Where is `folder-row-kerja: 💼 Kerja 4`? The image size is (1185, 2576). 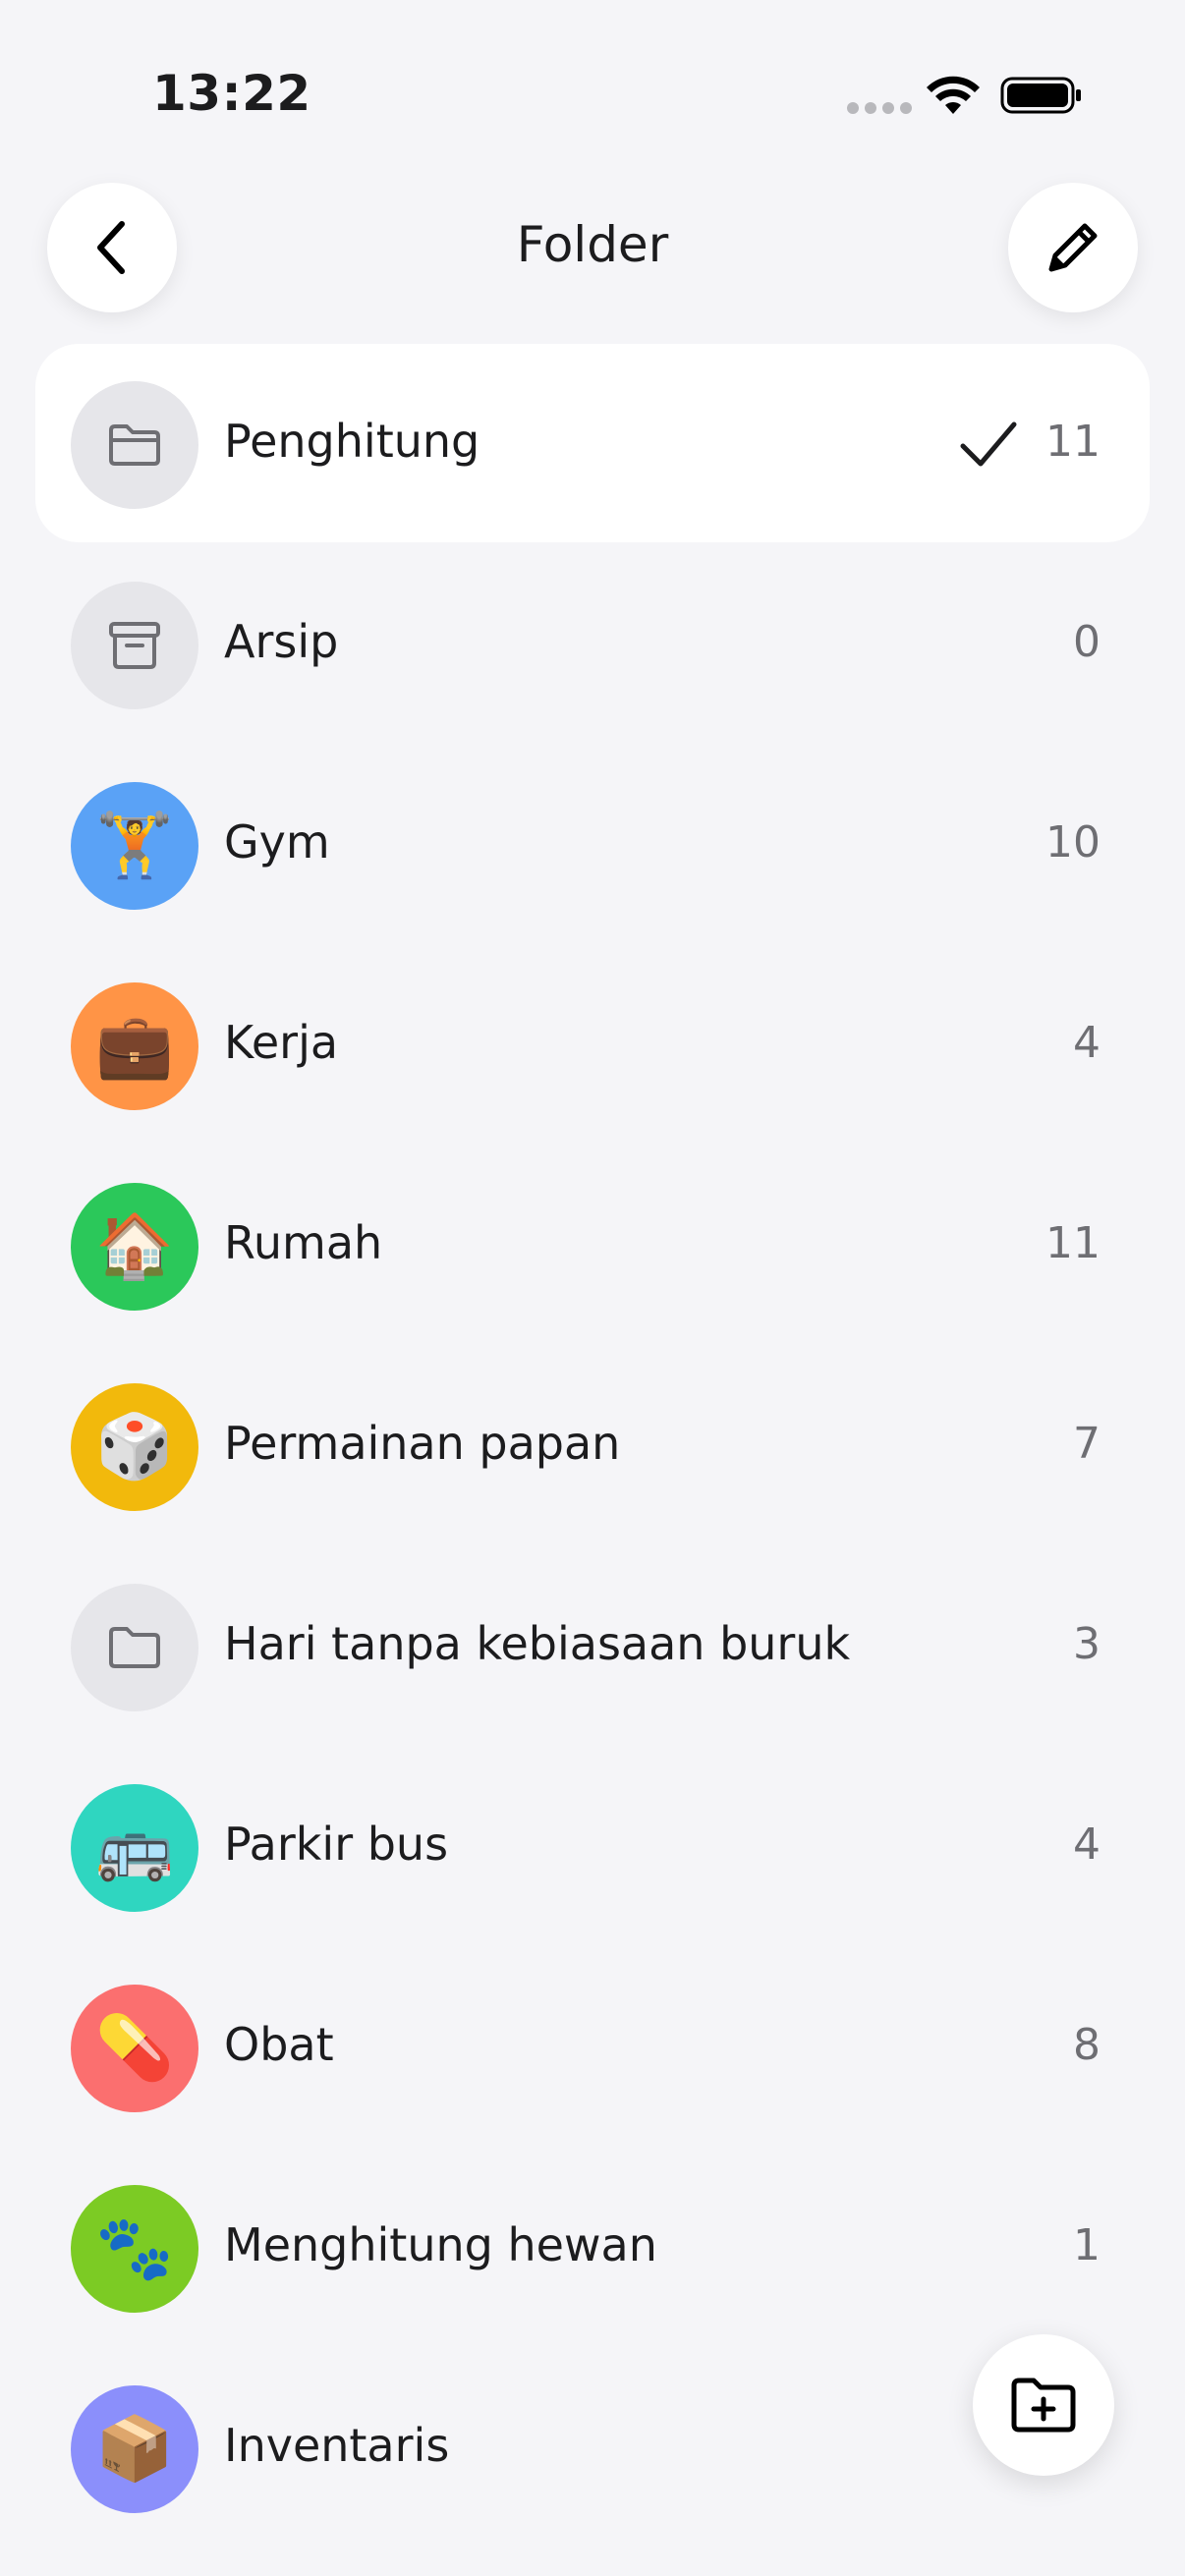 folder-row-kerja: 💼 Kerja 4 is located at coordinates (592, 1045).